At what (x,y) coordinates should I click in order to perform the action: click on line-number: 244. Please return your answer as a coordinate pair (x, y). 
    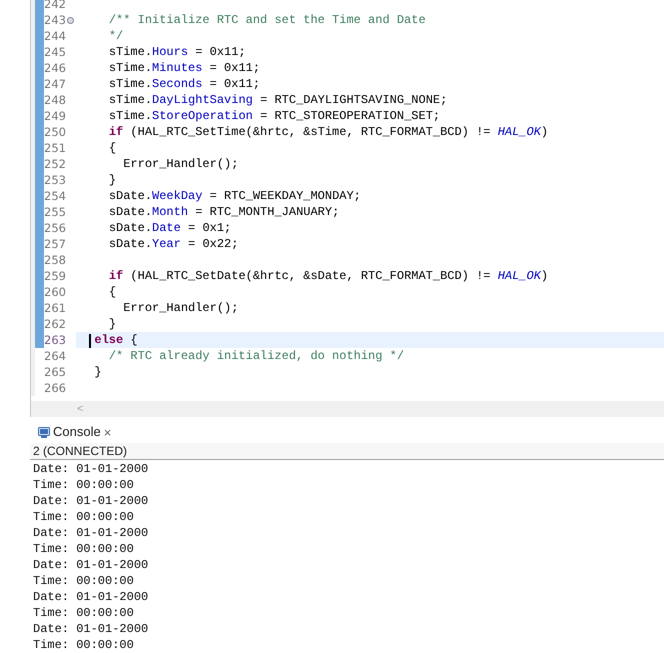
    Looking at the image, I should click on (55, 36).